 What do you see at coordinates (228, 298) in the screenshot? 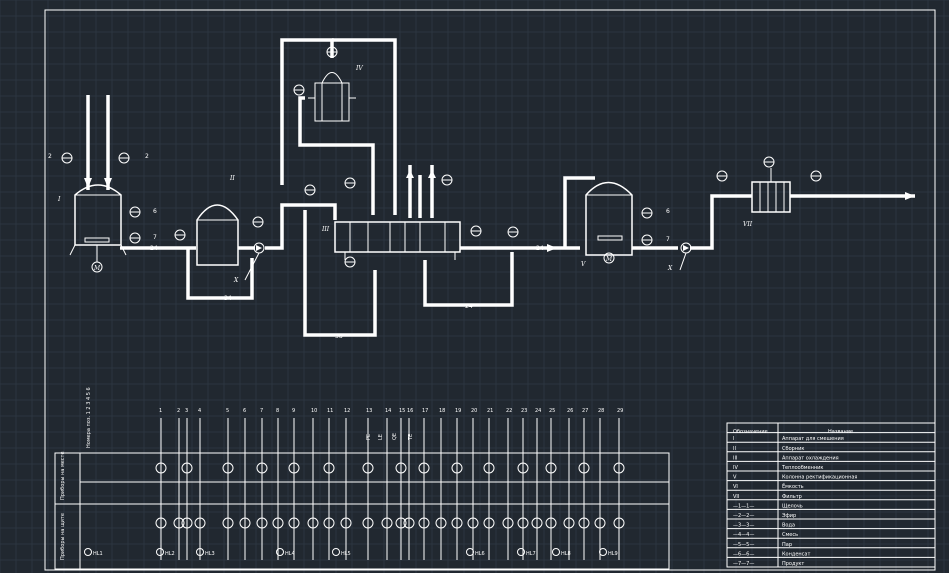
I see `line-label-34: 34` at bounding box center [228, 298].